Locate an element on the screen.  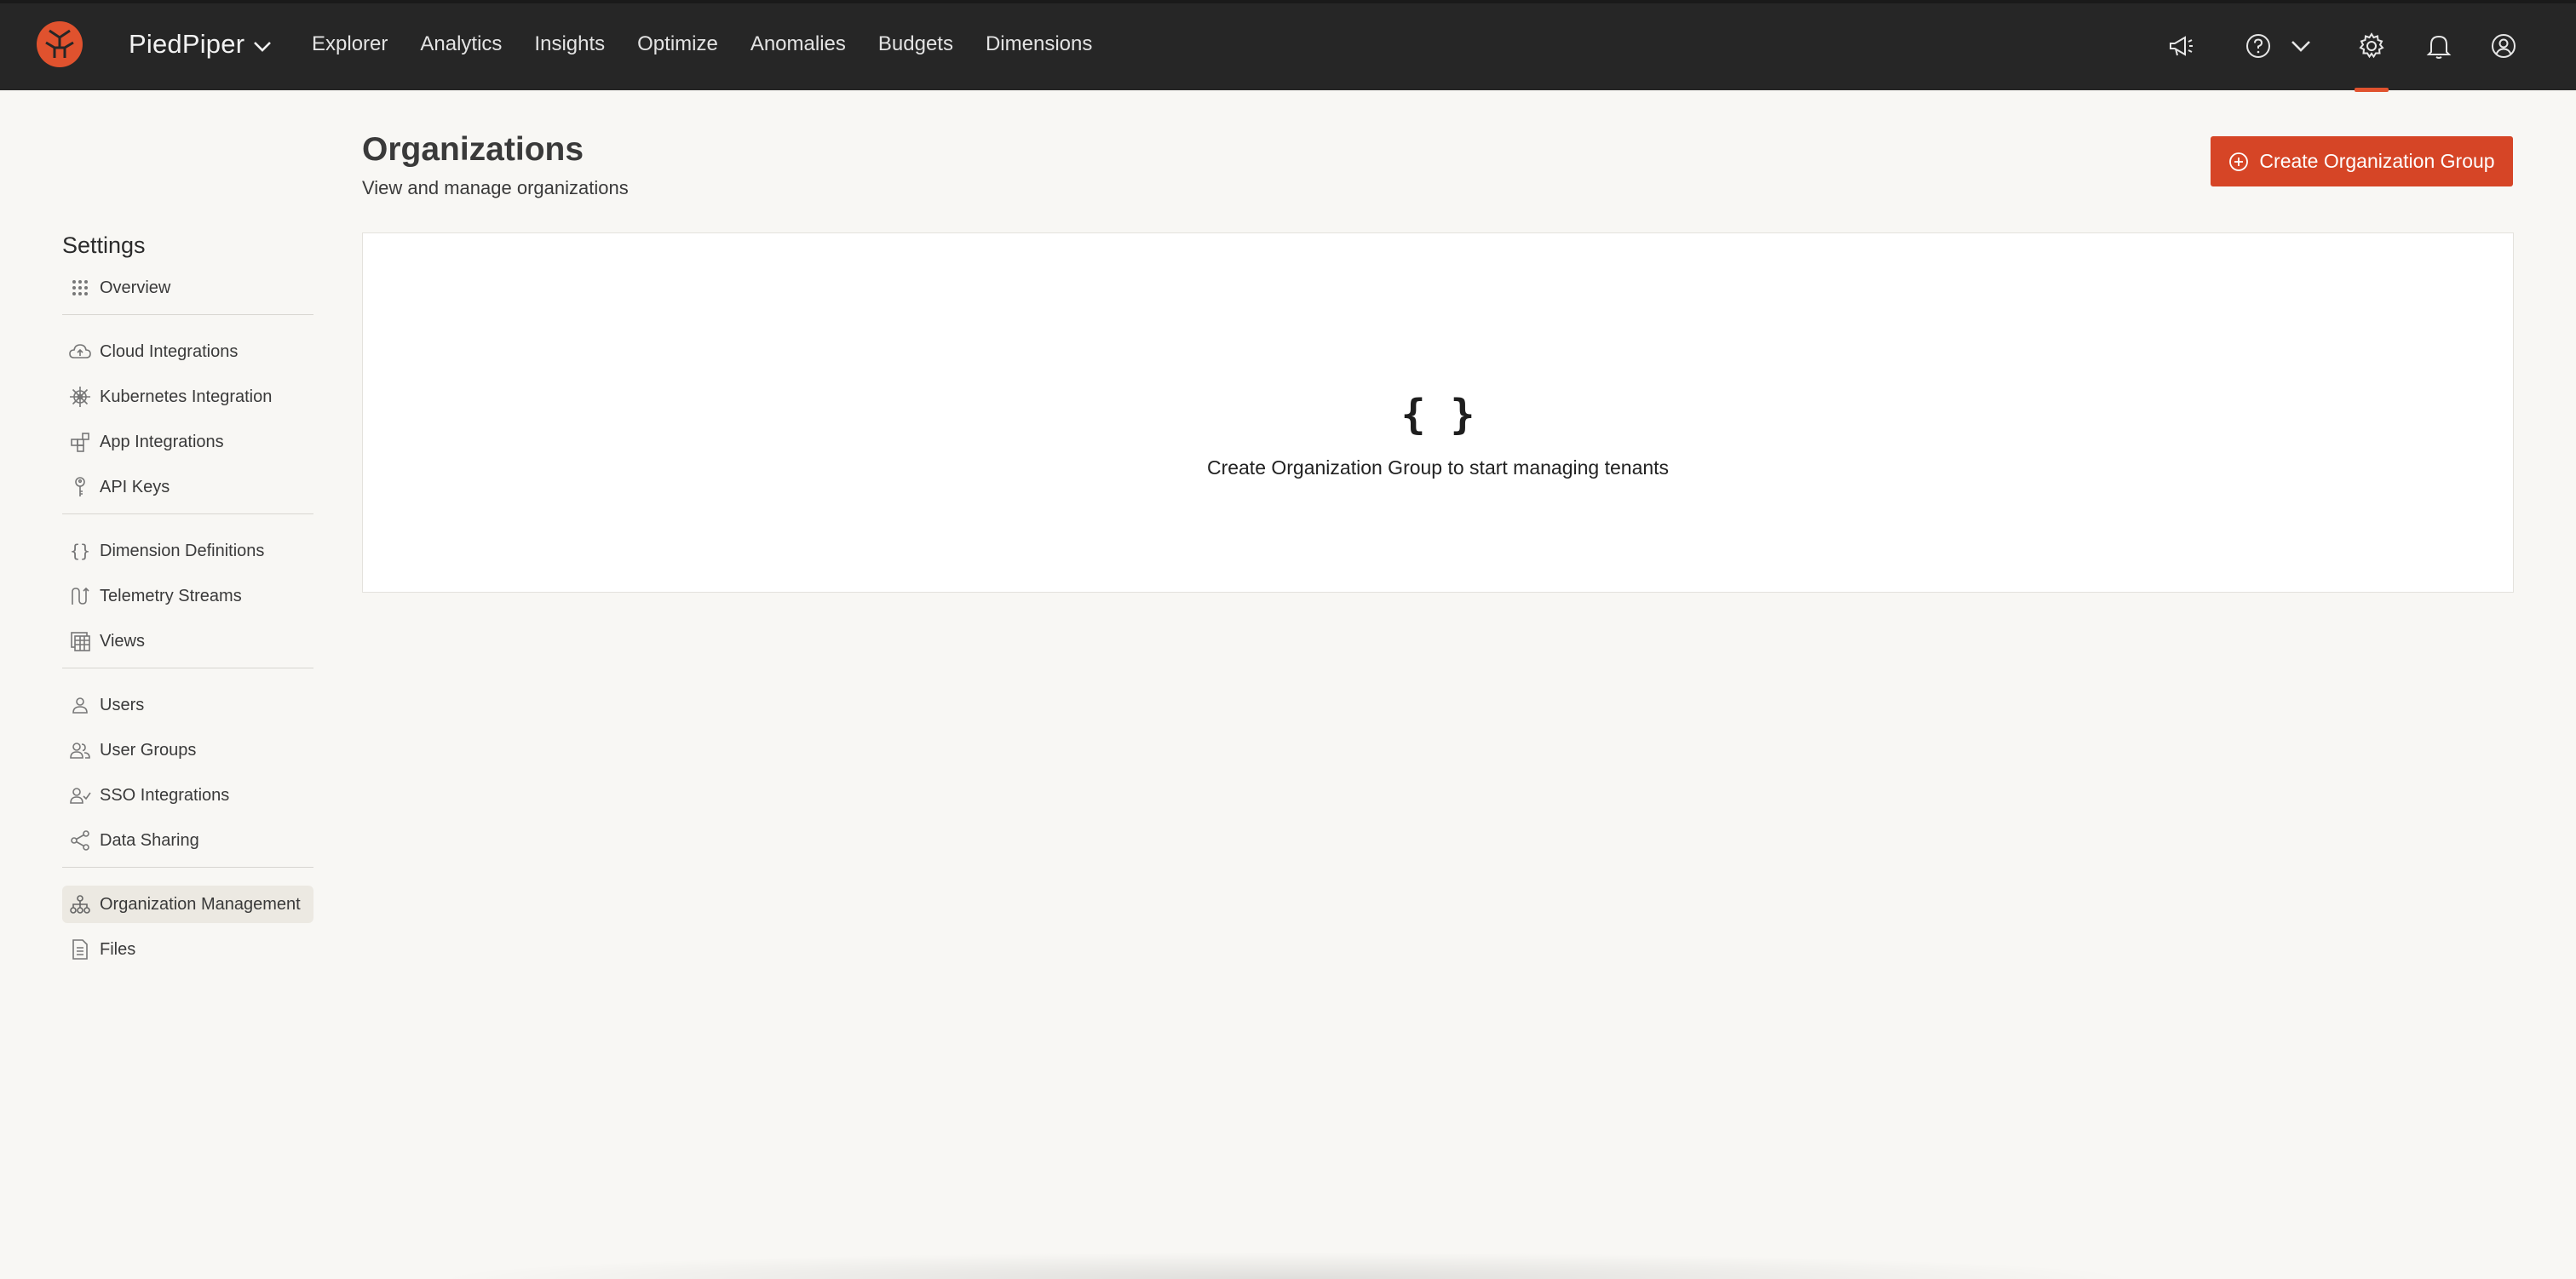
nav-explorer: Explorer is located at coordinates (350, 44).